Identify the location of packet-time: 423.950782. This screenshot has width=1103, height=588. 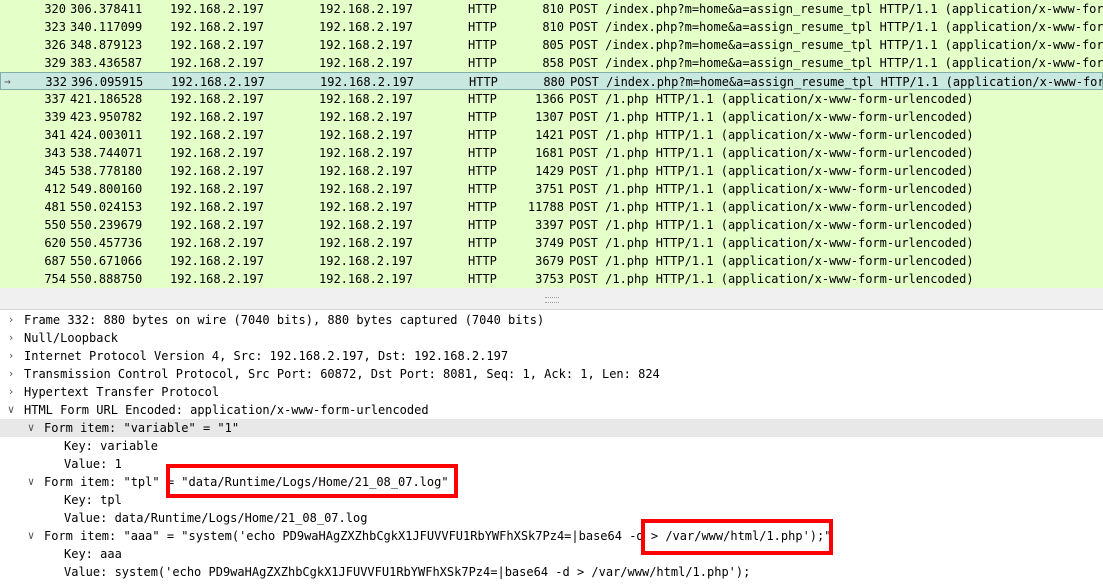
(106, 117).